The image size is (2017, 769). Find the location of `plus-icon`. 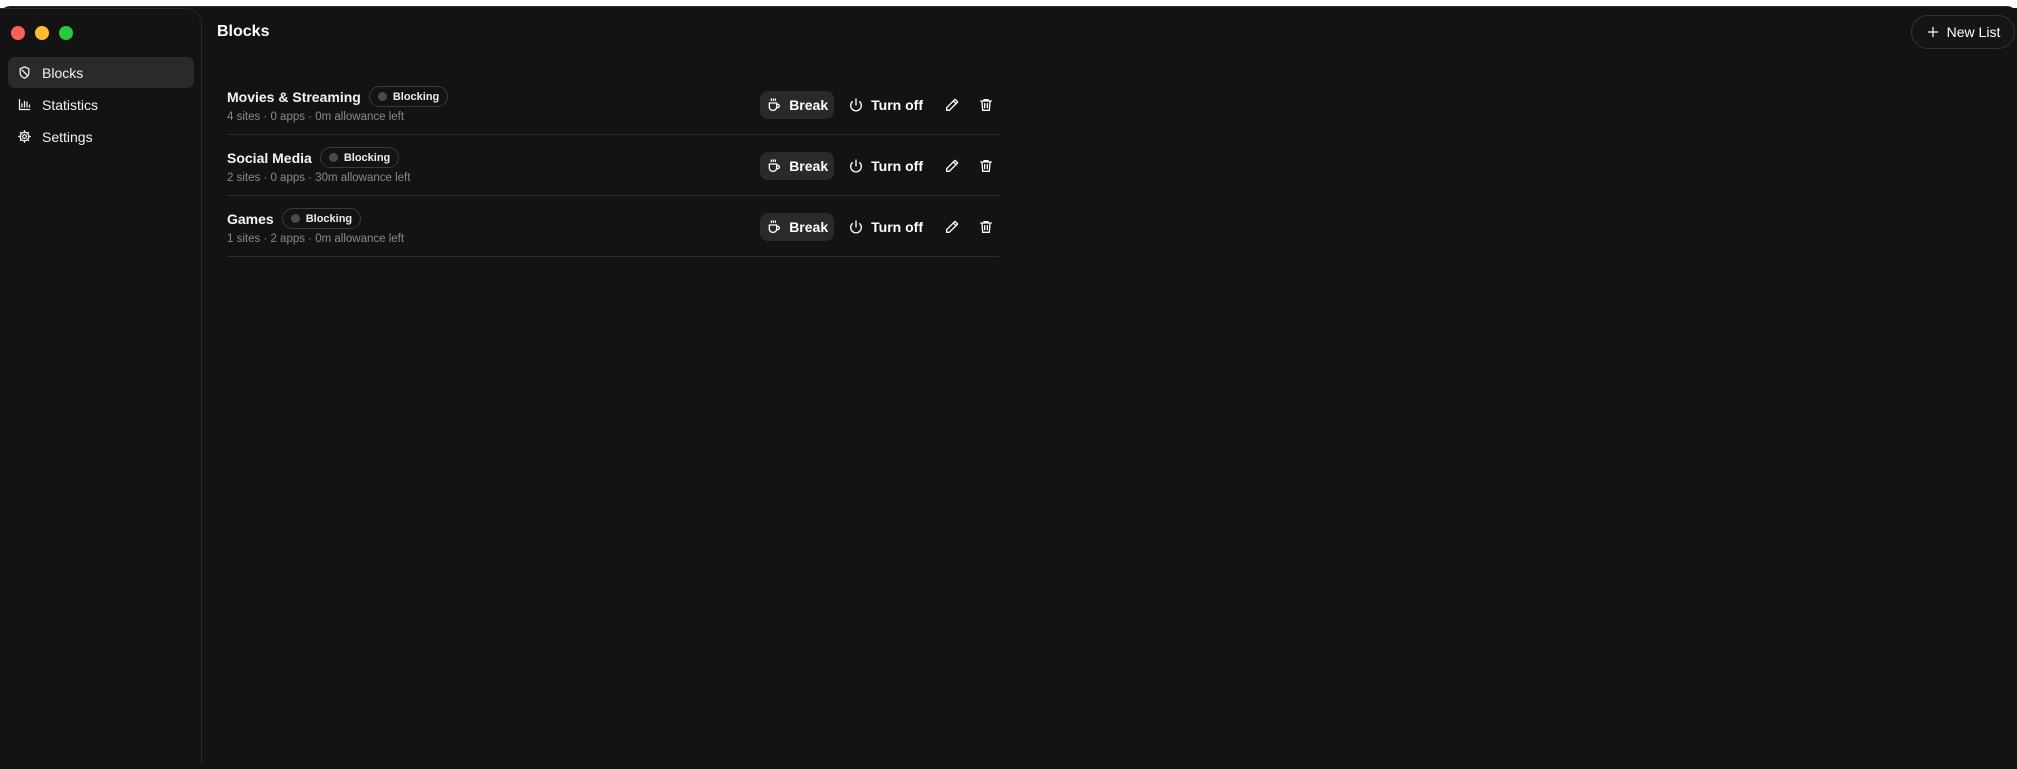

plus-icon is located at coordinates (1932, 32).